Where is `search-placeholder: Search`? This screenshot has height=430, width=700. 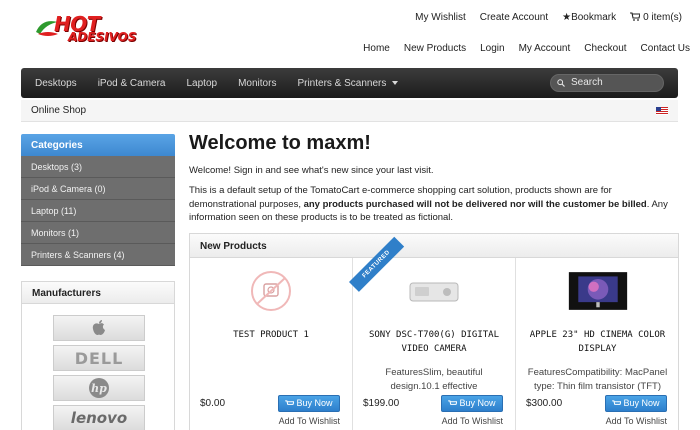 search-placeholder: Search is located at coordinates (587, 82).